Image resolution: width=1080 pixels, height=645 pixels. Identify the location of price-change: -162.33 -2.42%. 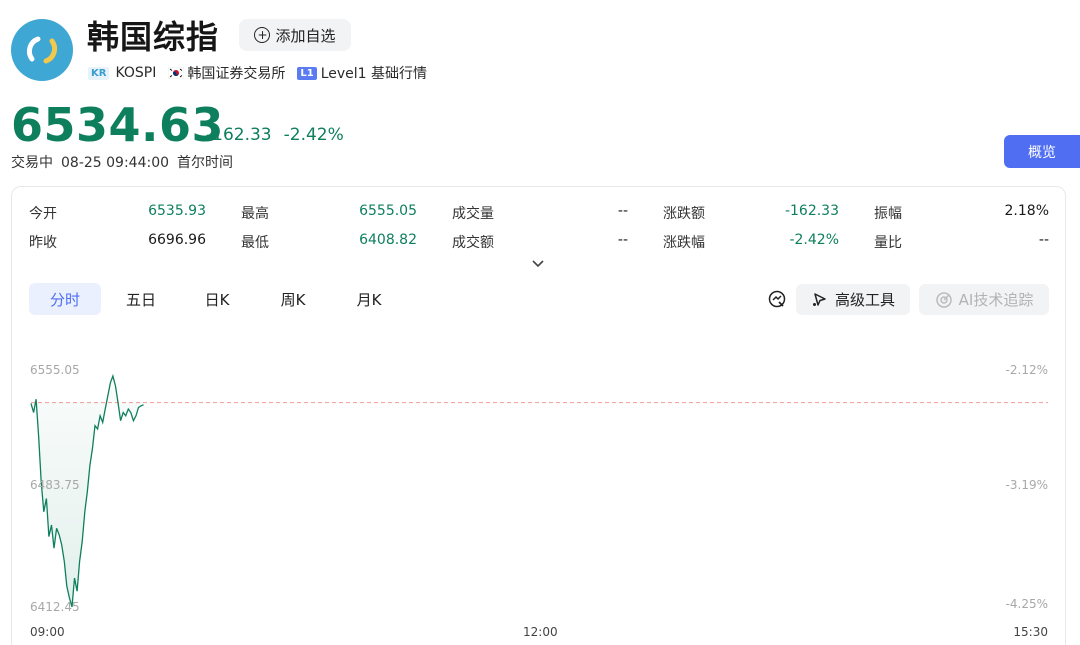
(275, 135).